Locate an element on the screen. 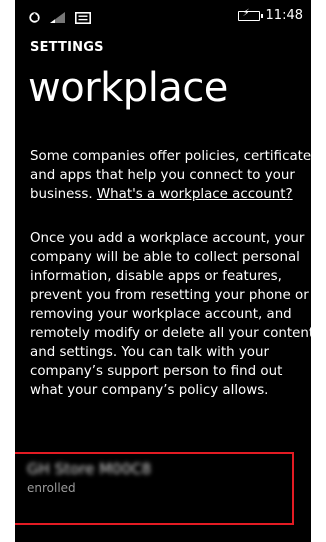  workplace-account-item: GH Store M00C8 enrolled is located at coordinates (154, 488).